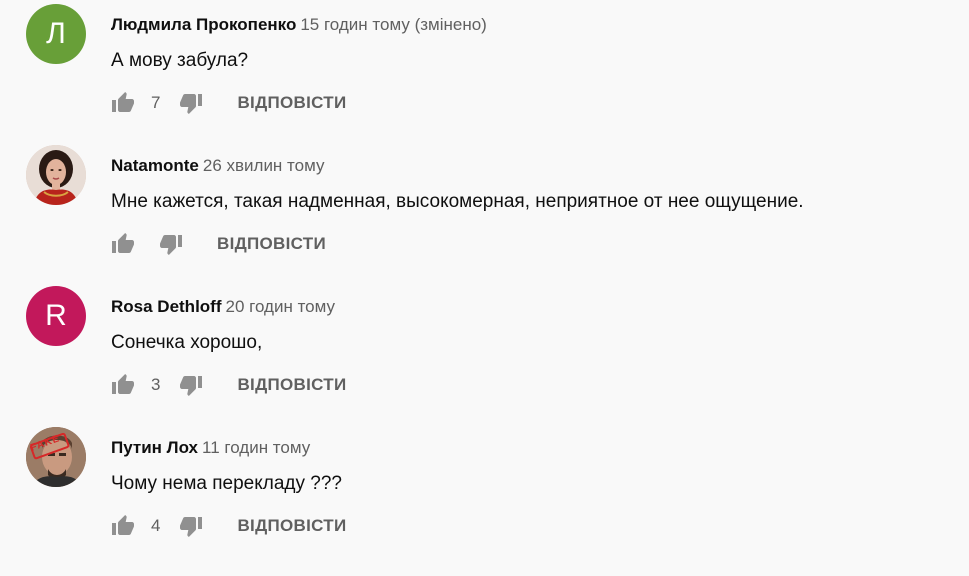 The image size is (969, 576). I want to click on comment-text: Сонечка хорошо,, so click(187, 342).